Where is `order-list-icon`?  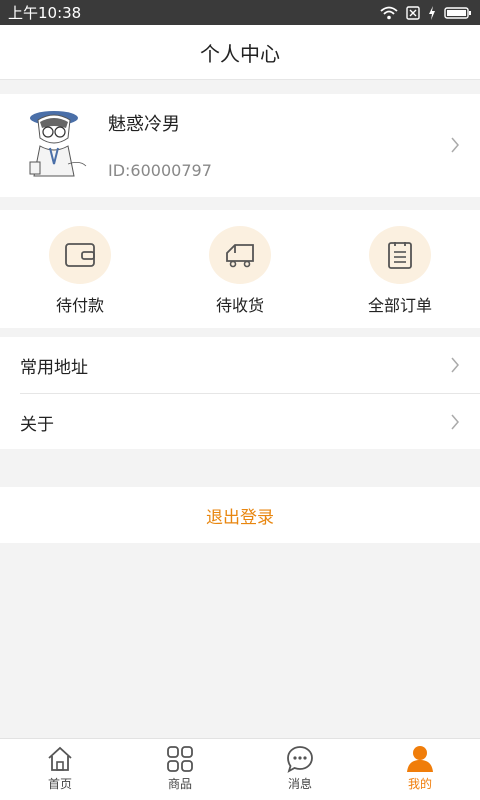
order-list-icon is located at coordinates (400, 255).